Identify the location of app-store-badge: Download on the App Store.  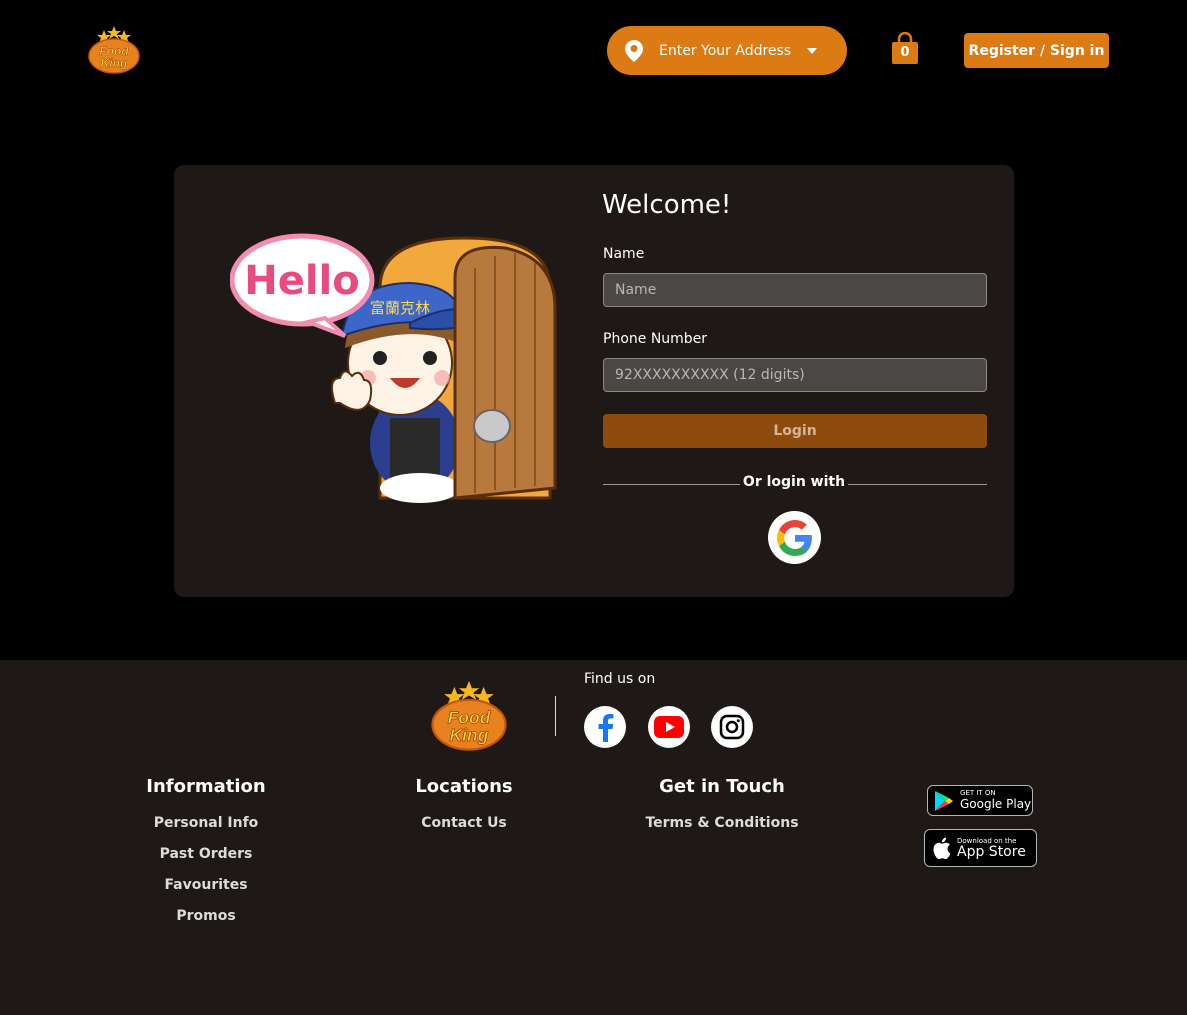
(980, 848).